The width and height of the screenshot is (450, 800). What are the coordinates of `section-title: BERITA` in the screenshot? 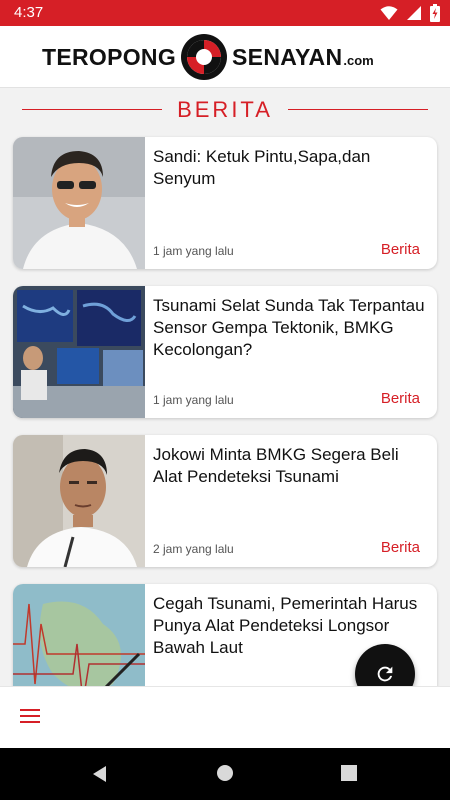 It's located at (225, 109).